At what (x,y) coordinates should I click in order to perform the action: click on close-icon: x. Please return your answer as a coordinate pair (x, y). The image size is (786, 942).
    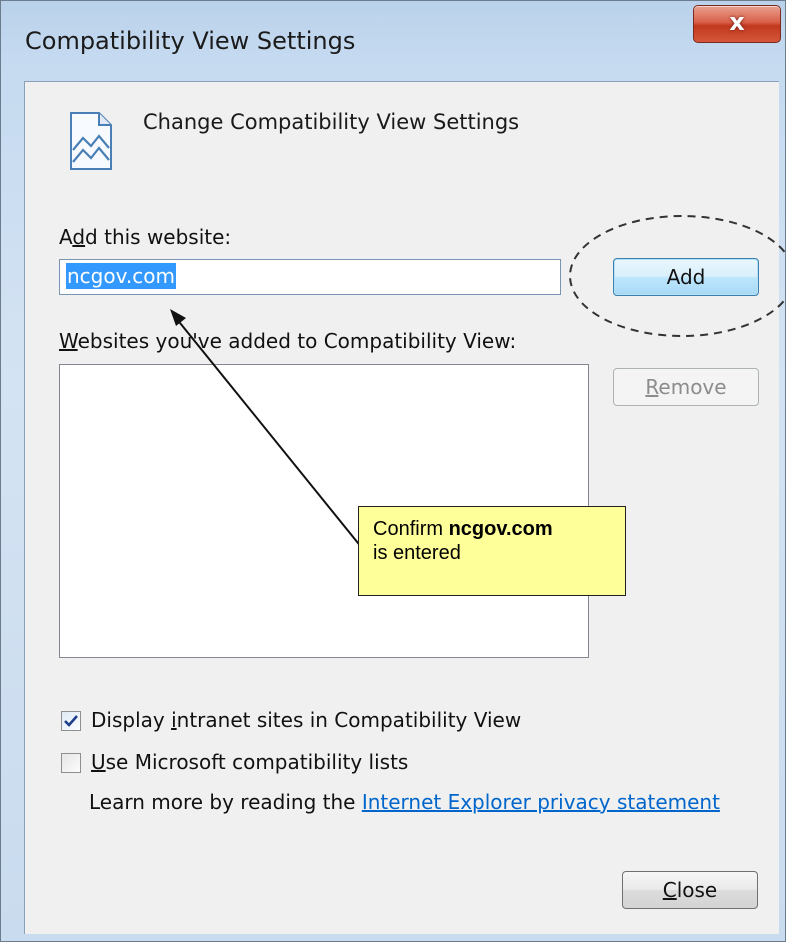
    Looking at the image, I should click on (737, 22).